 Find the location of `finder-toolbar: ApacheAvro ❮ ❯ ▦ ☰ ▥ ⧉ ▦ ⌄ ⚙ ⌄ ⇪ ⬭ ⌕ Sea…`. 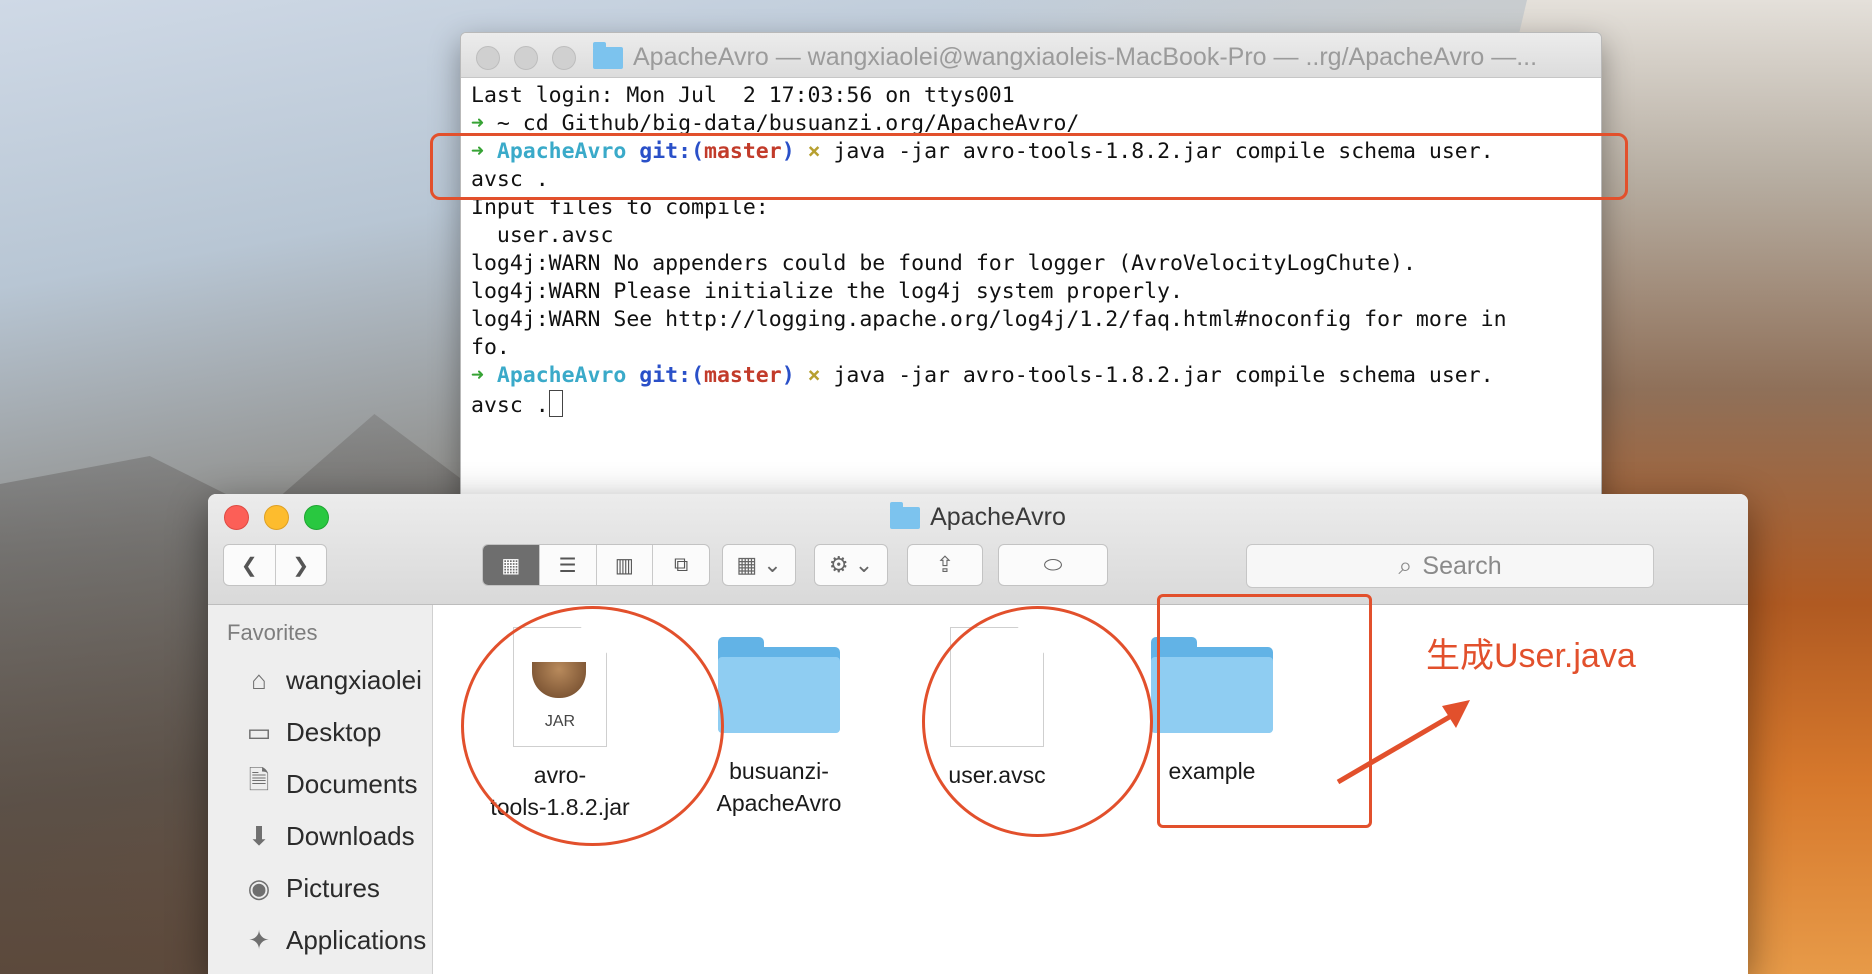

finder-toolbar: ApacheAvro ❮ ❯ ▦ ☰ ▥ ⧉ ▦ ⌄ ⚙ ⌄ ⇪ ⬭ ⌕ Sea… is located at coordinates (978, 549).